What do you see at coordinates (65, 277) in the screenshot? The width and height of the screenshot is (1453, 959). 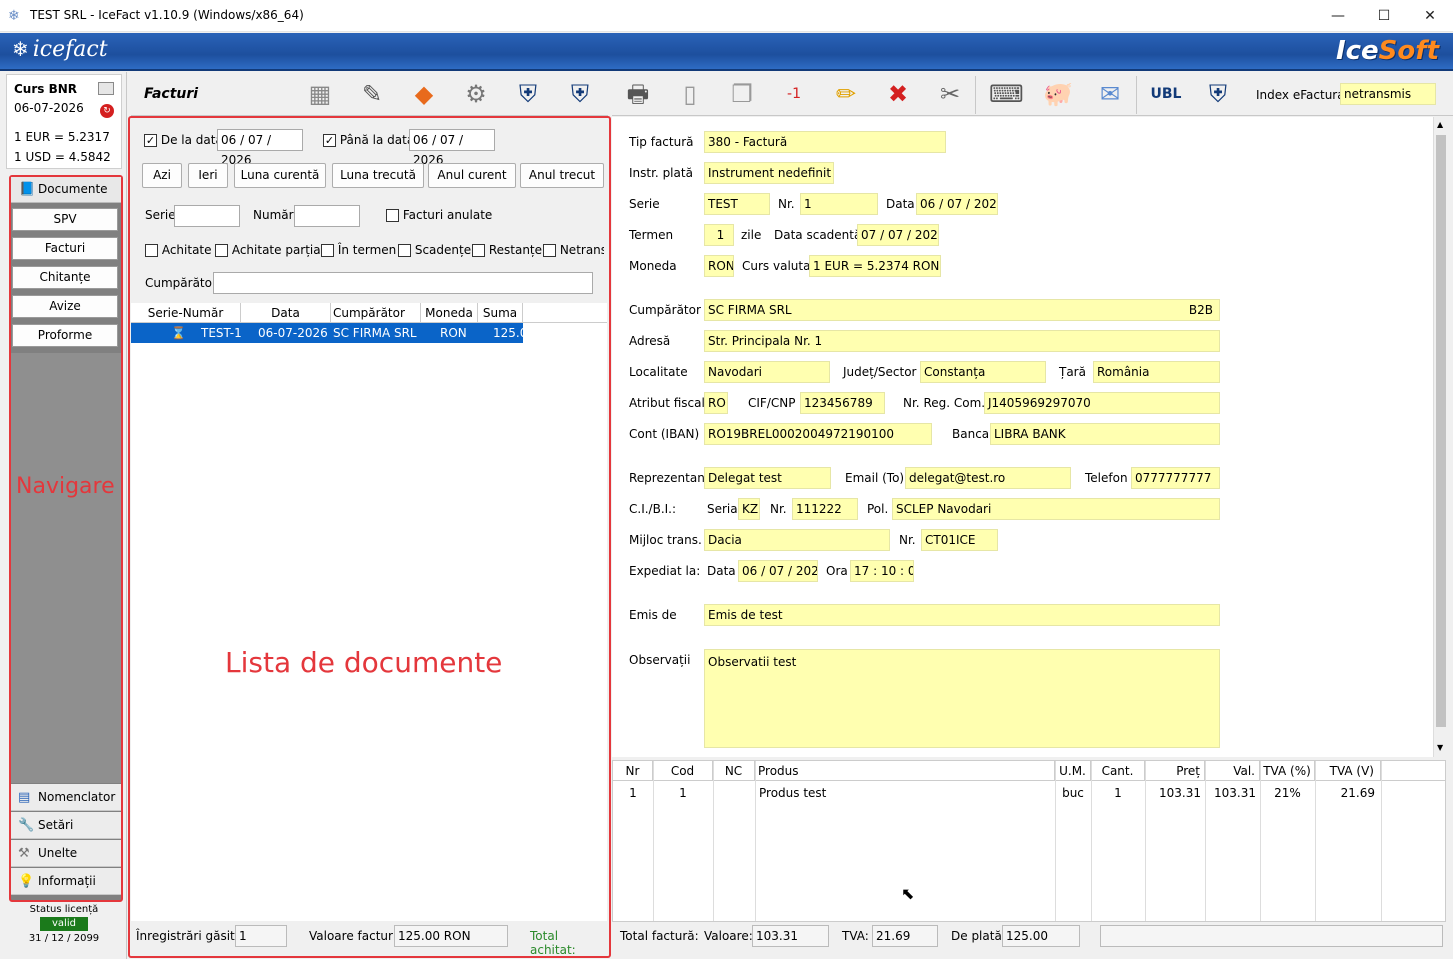 I see `nav-chitante-button: Chitanțe` at bounding box center [65, 277].